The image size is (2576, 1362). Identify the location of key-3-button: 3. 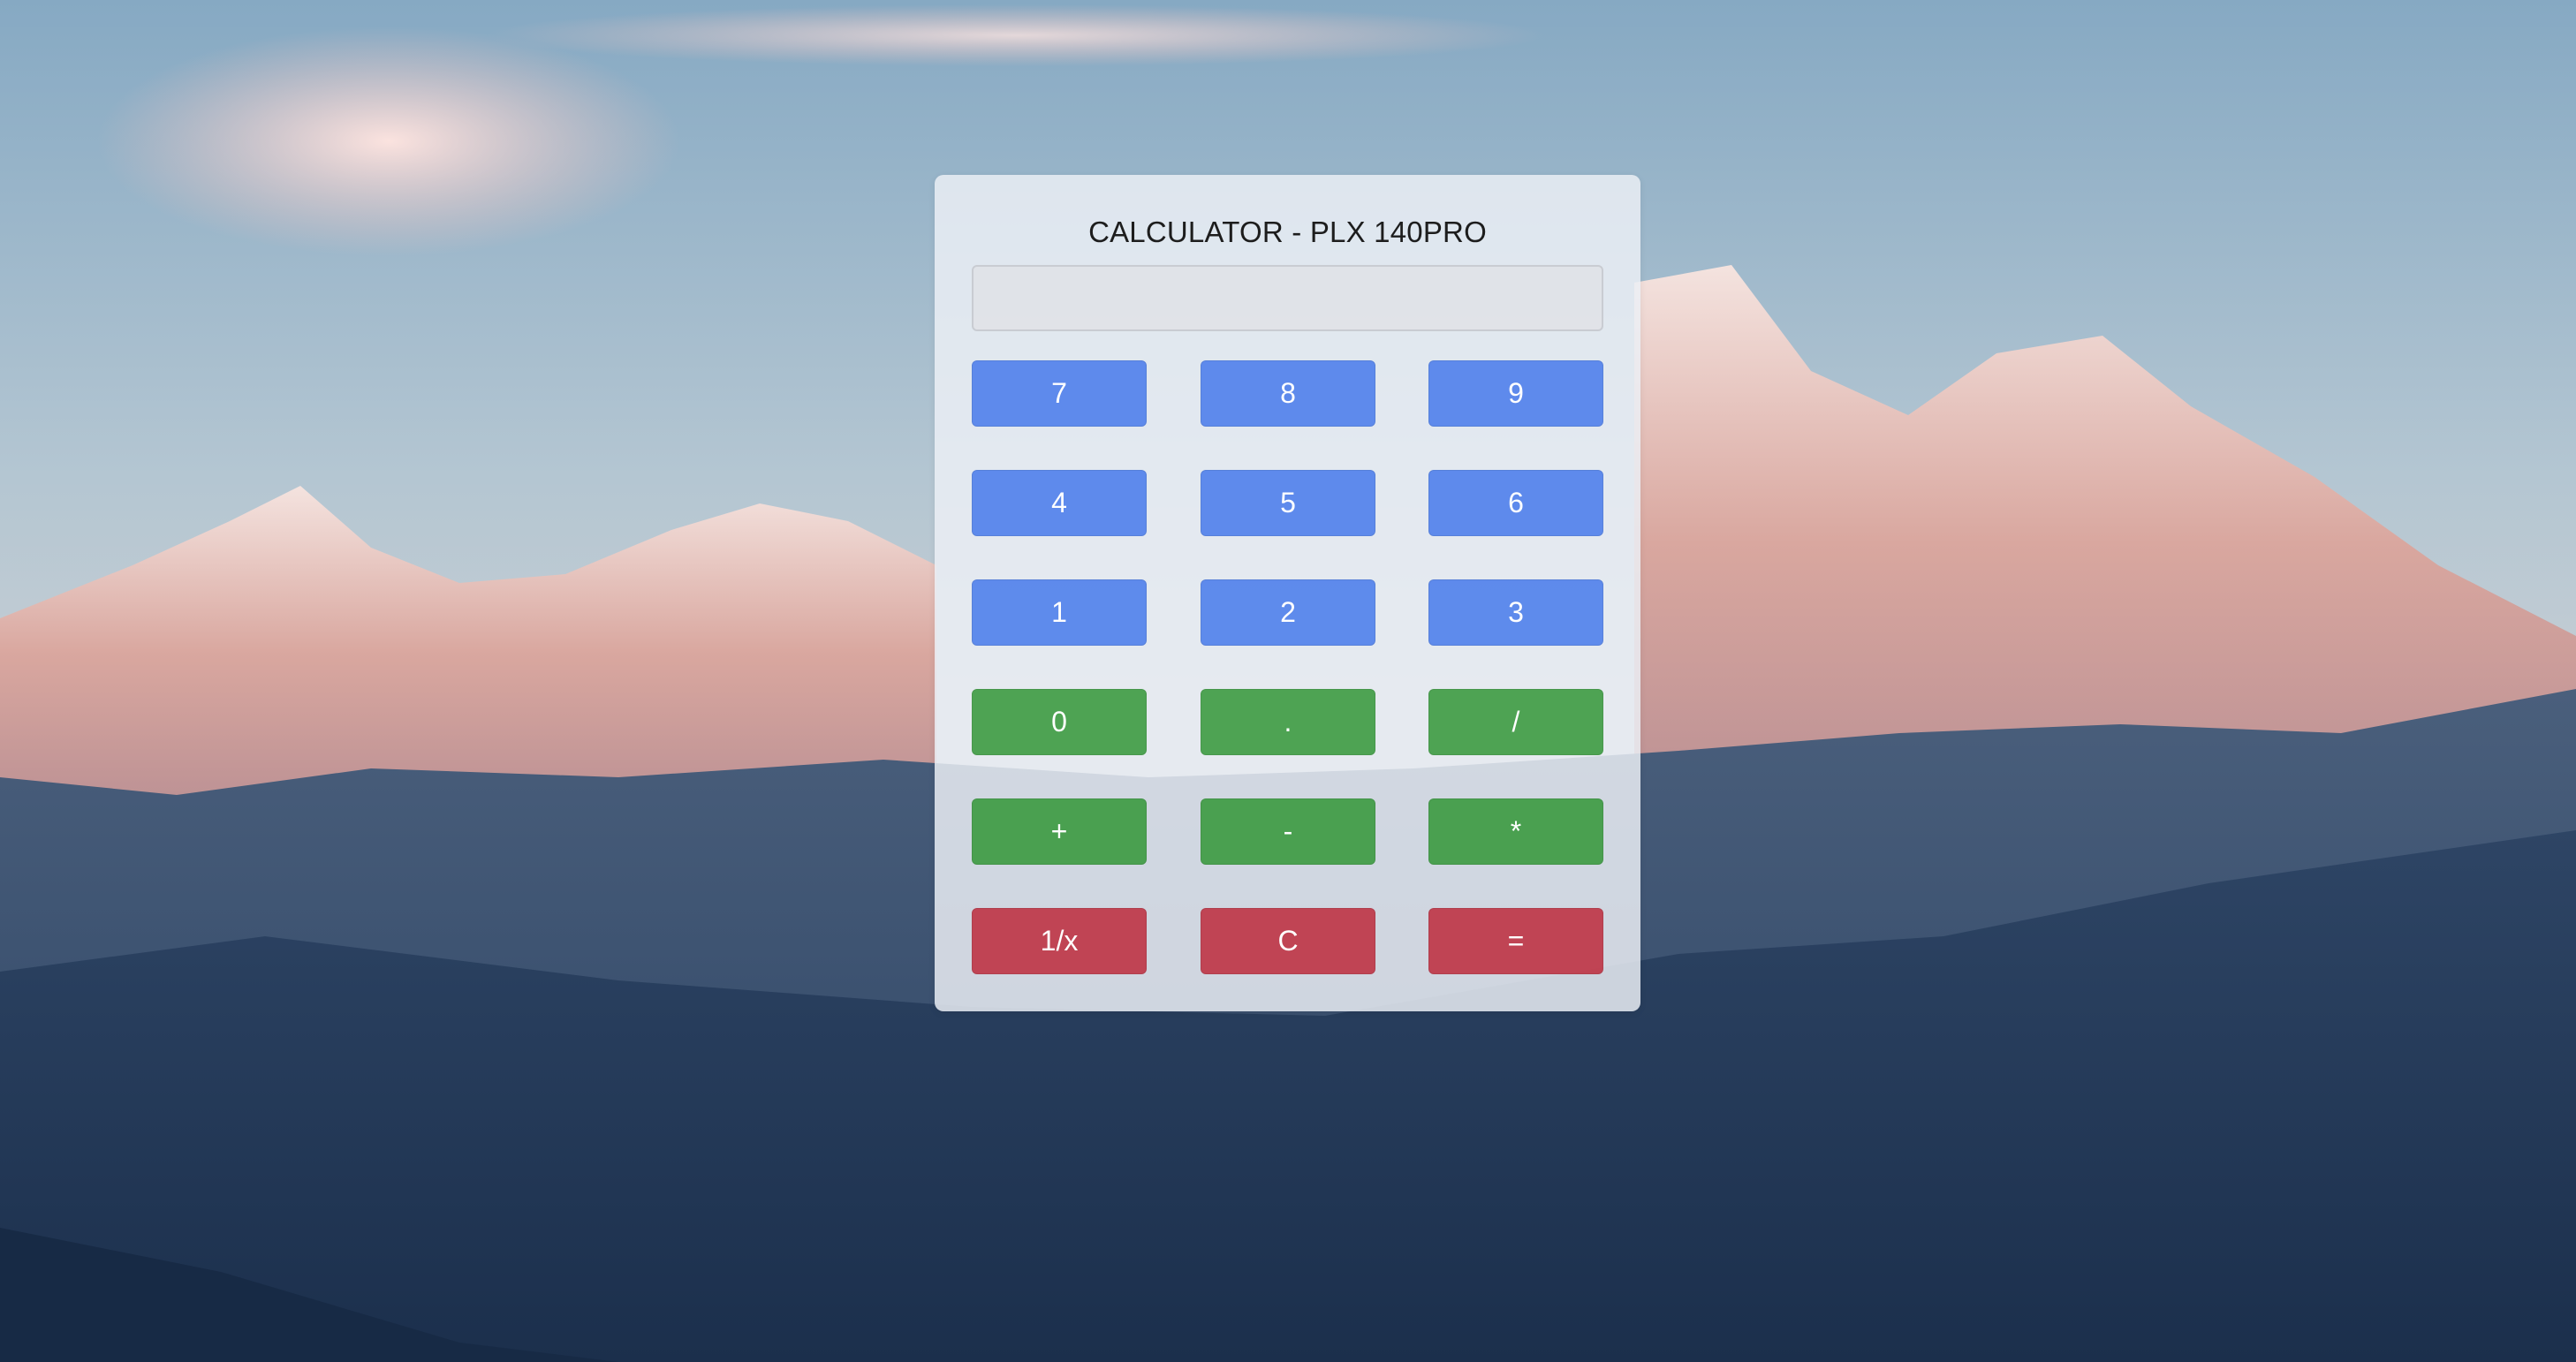
(1516, 612).